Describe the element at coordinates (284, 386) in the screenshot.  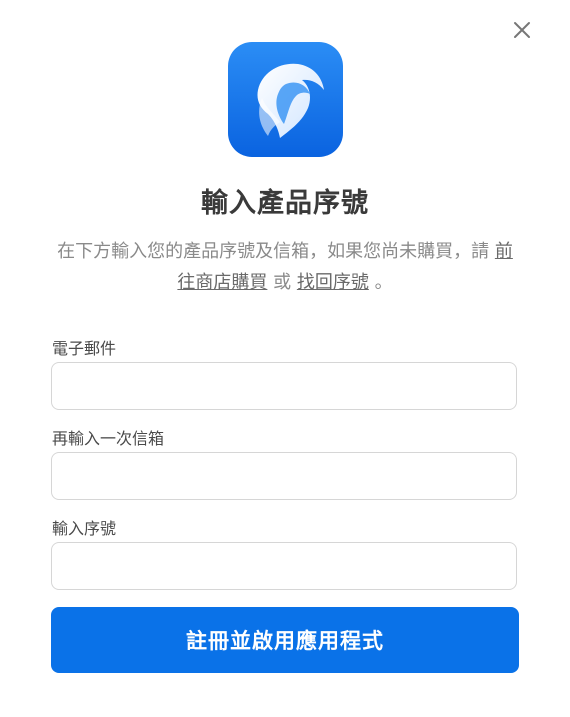
I see `email-field` at that location.